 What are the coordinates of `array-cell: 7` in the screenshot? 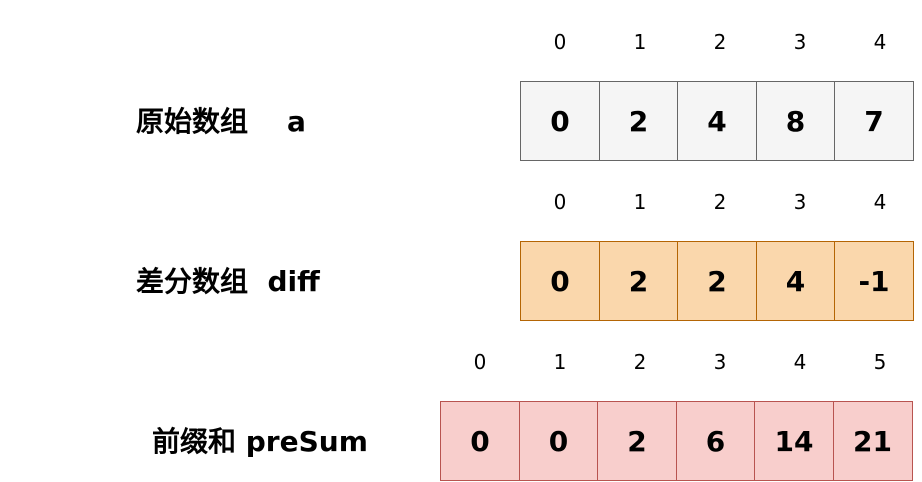 It's located at (874, 121).